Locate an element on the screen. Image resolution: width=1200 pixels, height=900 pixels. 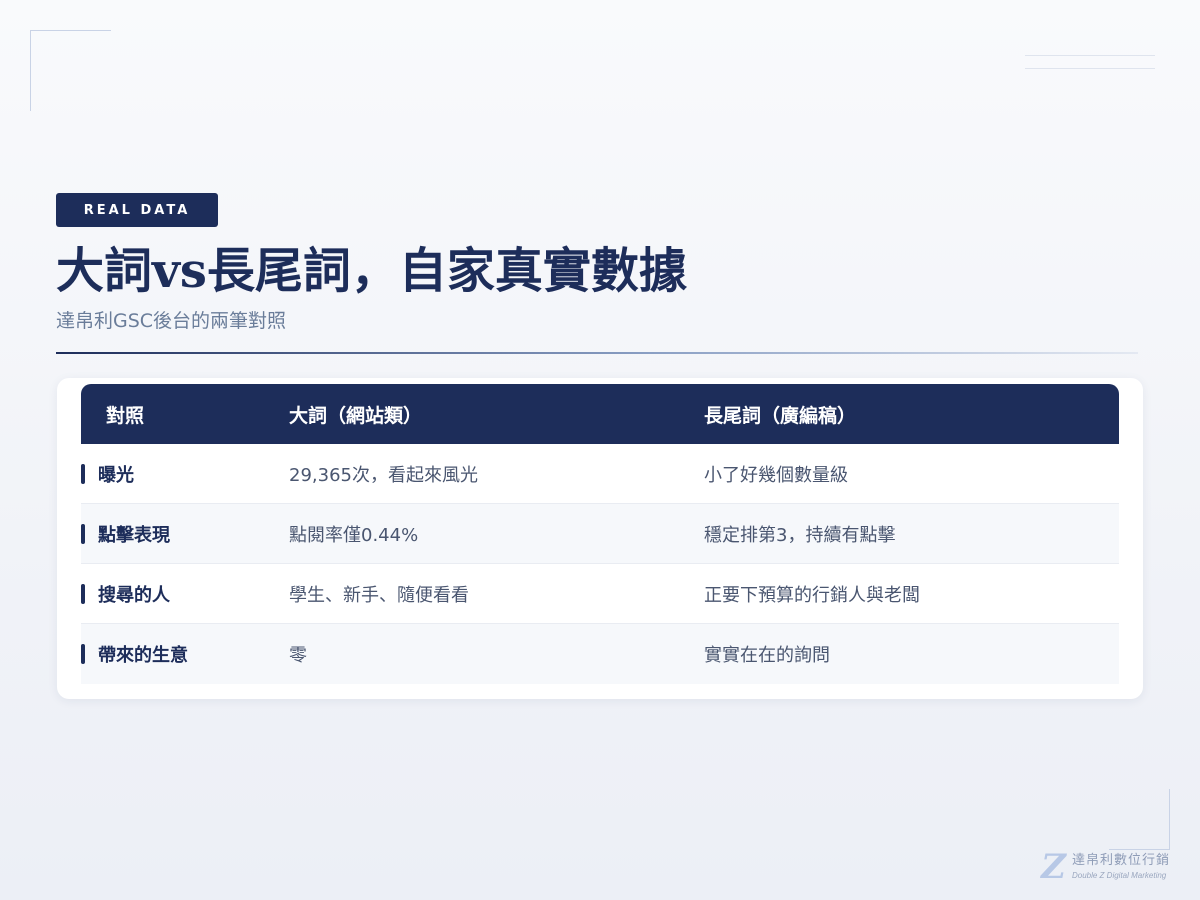
brand-text: 達帛利數位行銷 Double Z Digital Marketing is located at coordinates (1121, 867).